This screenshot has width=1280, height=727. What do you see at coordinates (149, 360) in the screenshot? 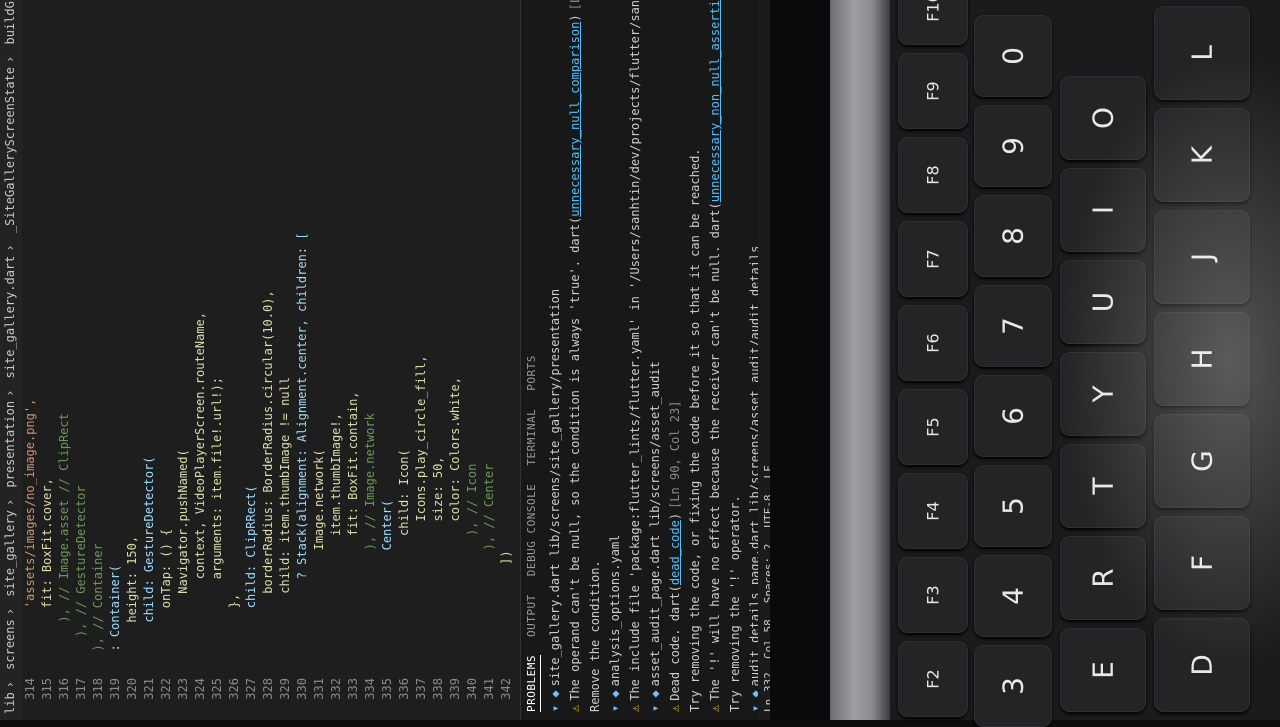
I see `code-line: 321 child: GestureDetector(` at bounding box center [149, 360].